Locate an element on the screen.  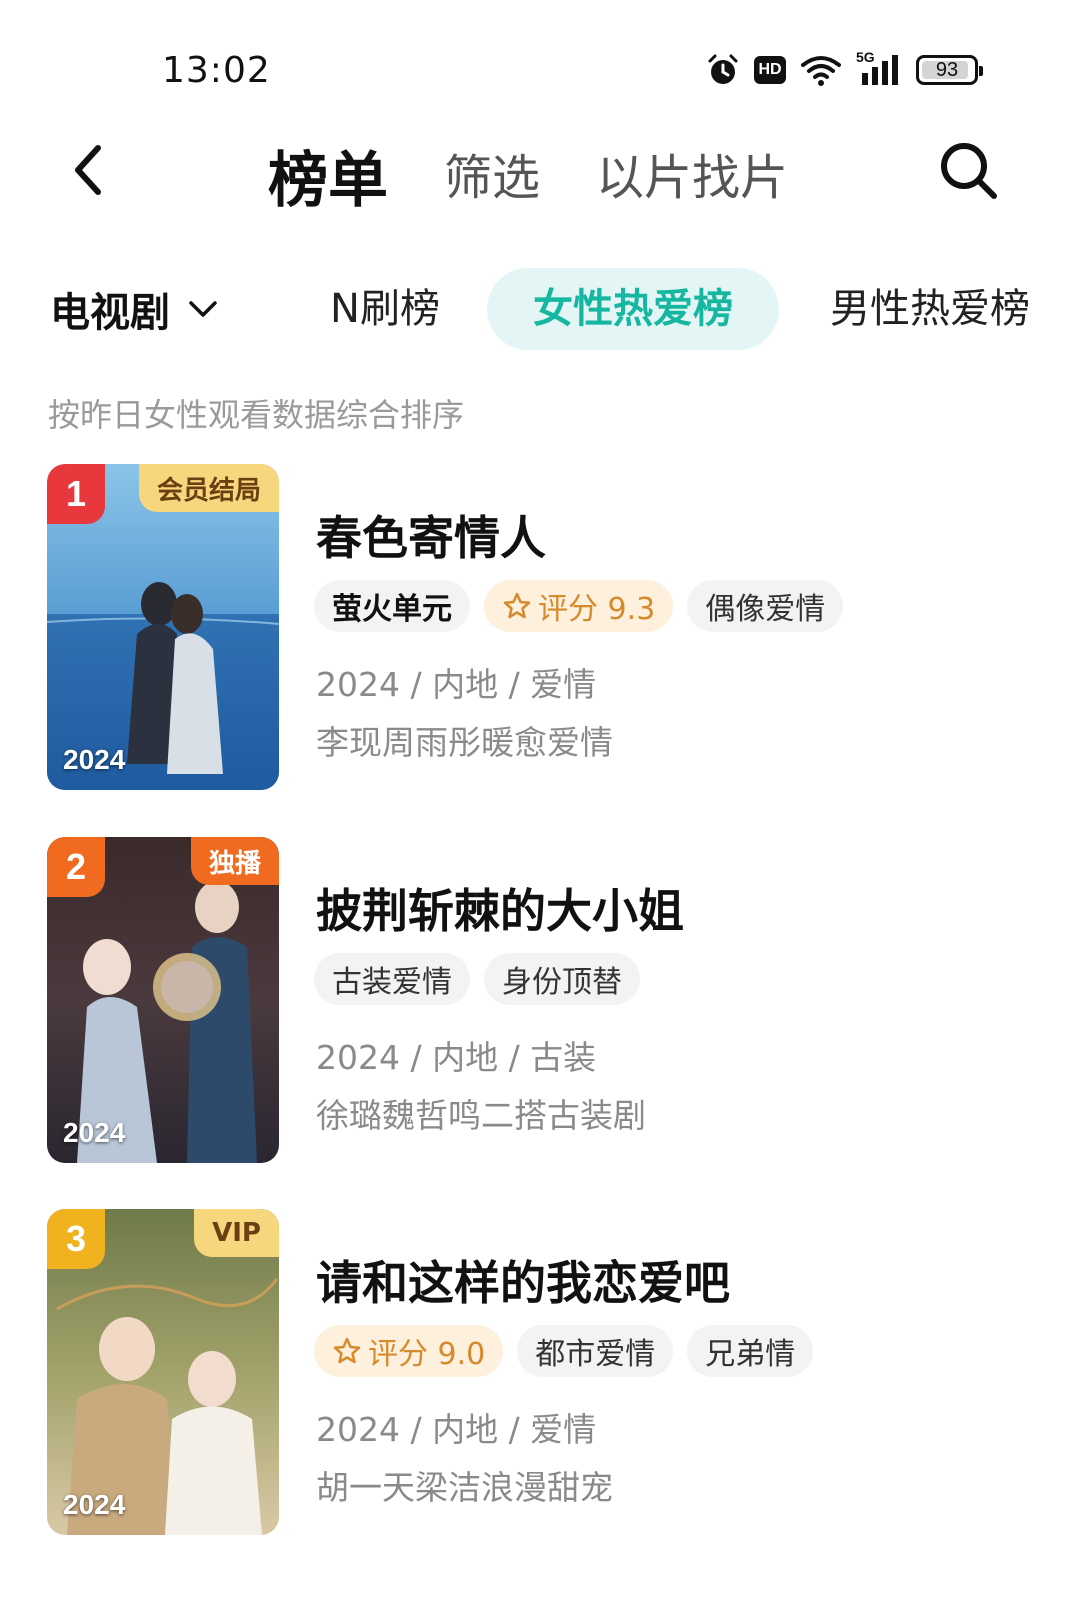
corner-badge: 会员结局 is located at coordinates (208, 488).